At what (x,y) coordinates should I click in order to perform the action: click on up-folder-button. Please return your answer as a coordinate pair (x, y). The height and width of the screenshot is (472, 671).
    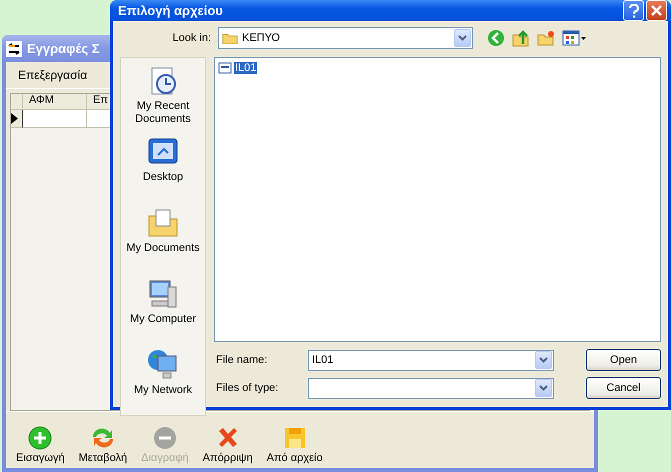
    Looking at the image, I should click on (521, 38).